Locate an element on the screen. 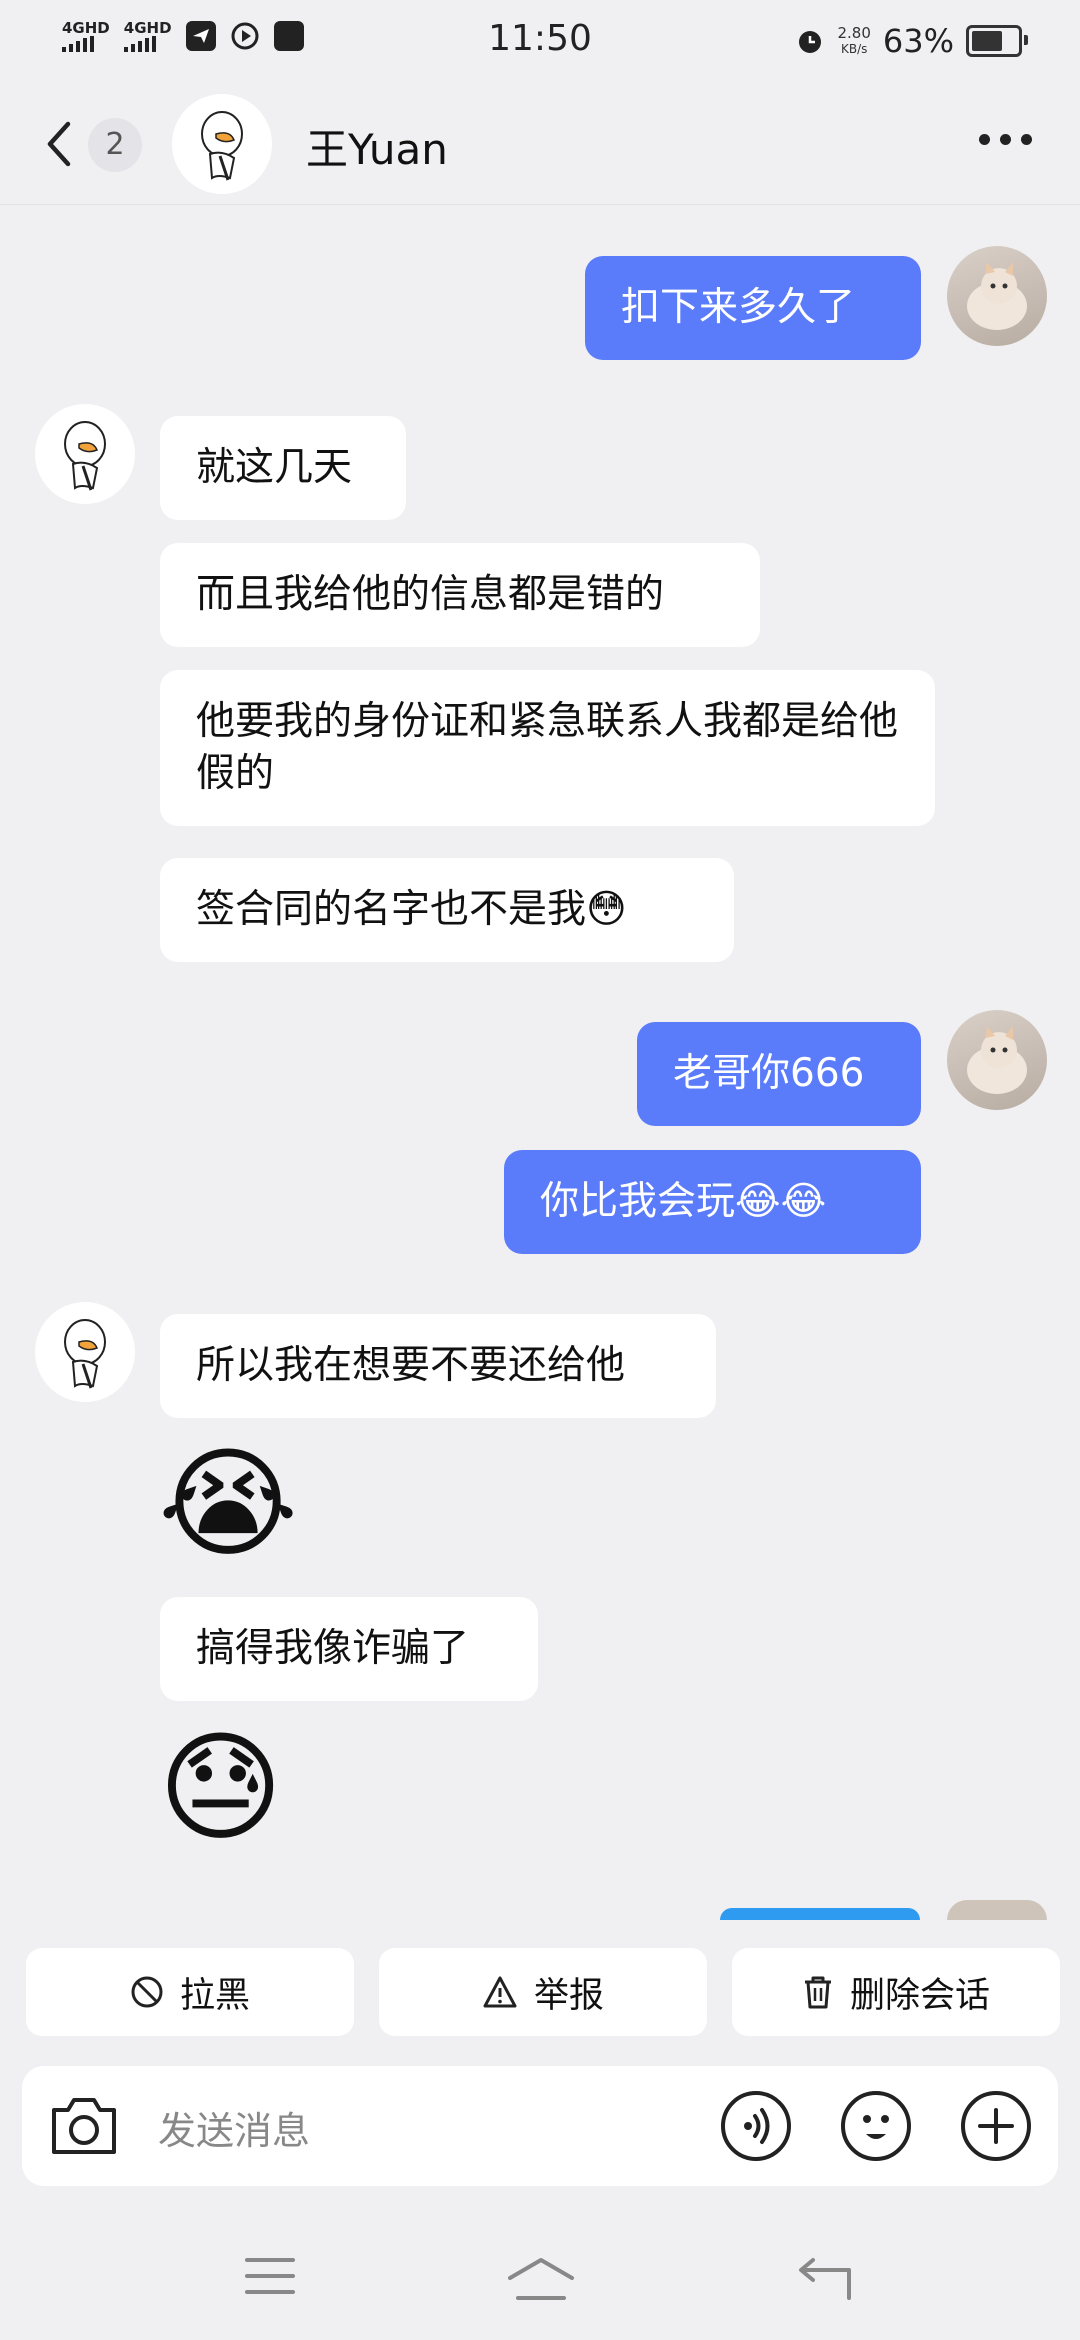  plus-icon is located at coordinates (996, 2126).